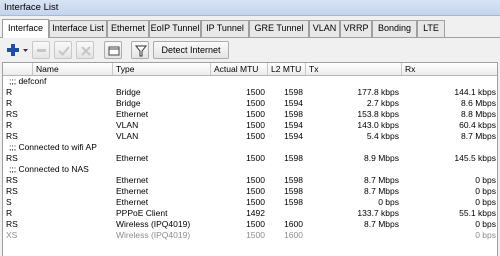 This screenshot has height=256, width=500. Describe the element at coordinates (478, 136) in the screenshot. I see `rx-cell: 8.7 Mbps` at that location.